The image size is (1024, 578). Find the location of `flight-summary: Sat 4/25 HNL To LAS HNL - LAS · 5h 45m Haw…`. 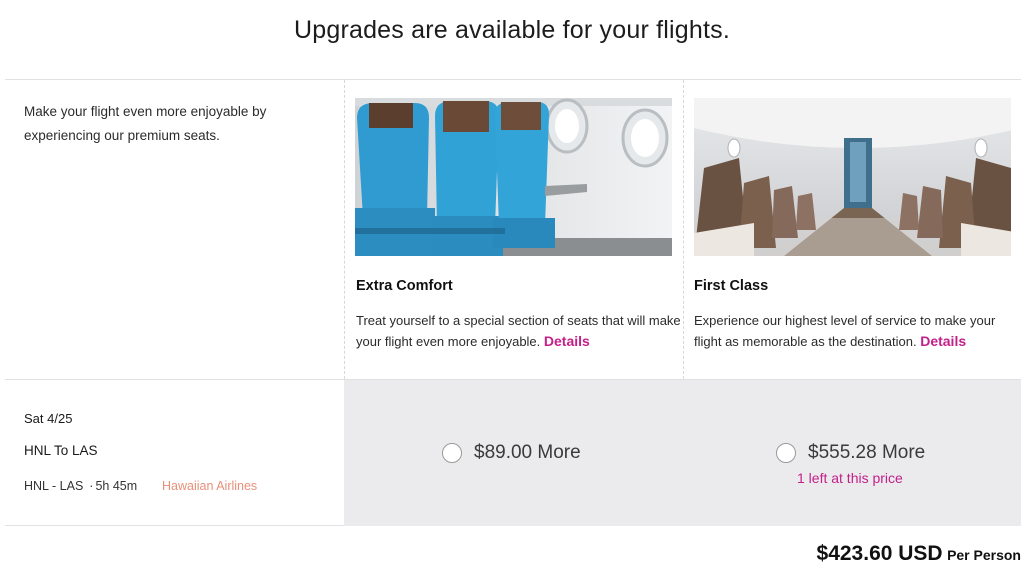

flight-summary: Sat 4/25 HNL To LAS HNL - LAS · 5h 45m Haw… is located at coordinates (174, 453).